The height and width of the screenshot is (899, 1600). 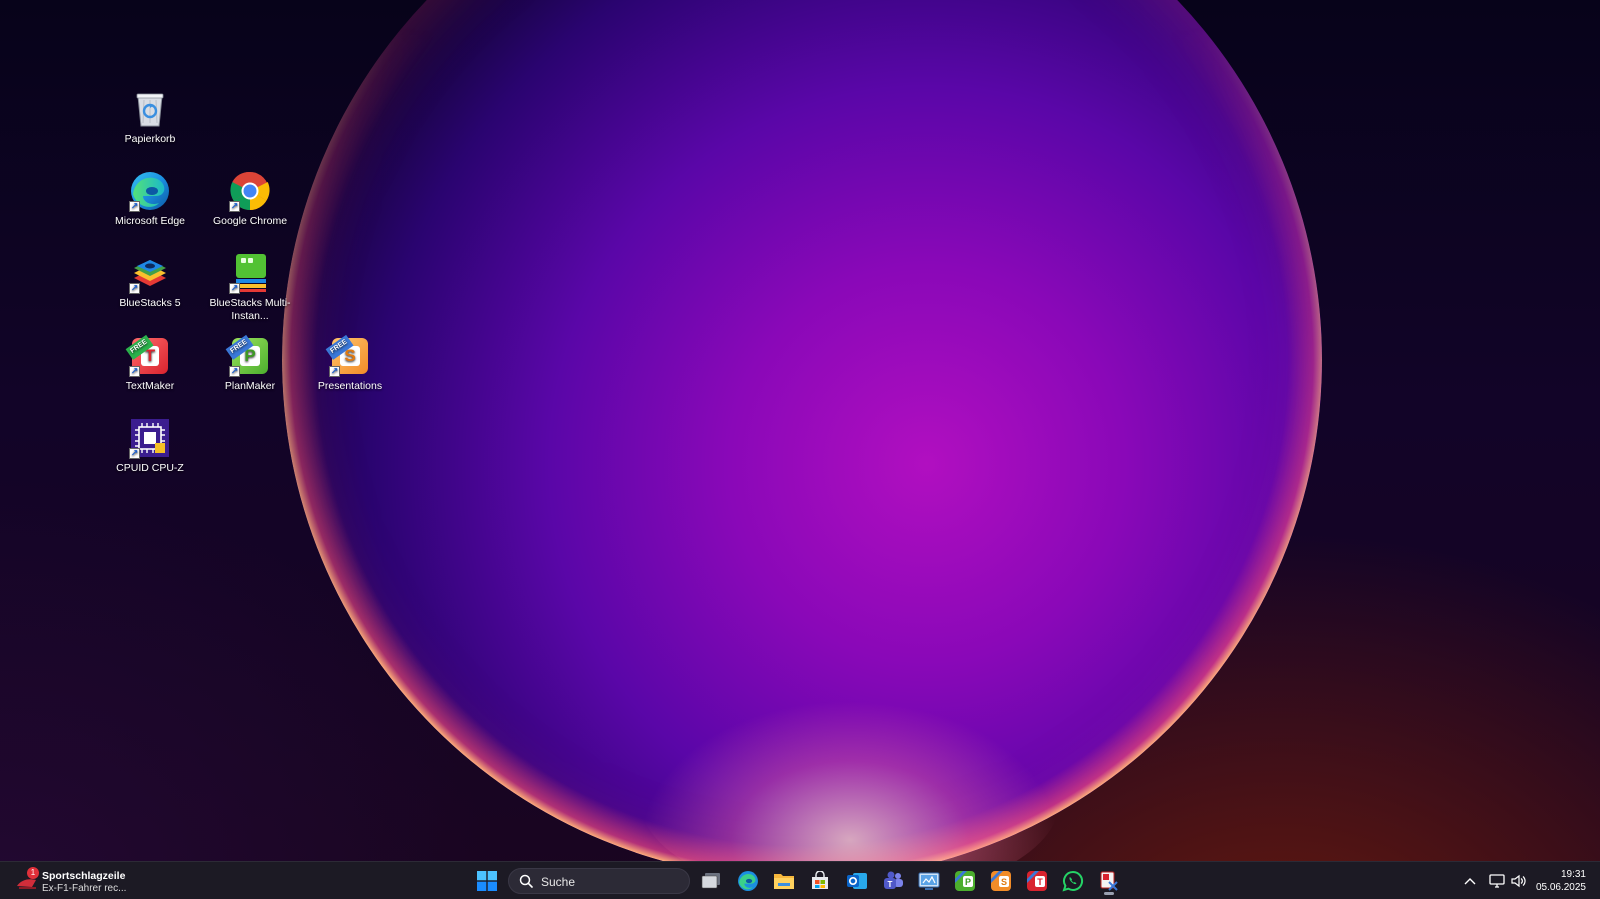 What do you see at coordinates (148, 356) in the screenshot?
I see `textmaker-icon: T FREE ↗` at bounding box center [148, 356].